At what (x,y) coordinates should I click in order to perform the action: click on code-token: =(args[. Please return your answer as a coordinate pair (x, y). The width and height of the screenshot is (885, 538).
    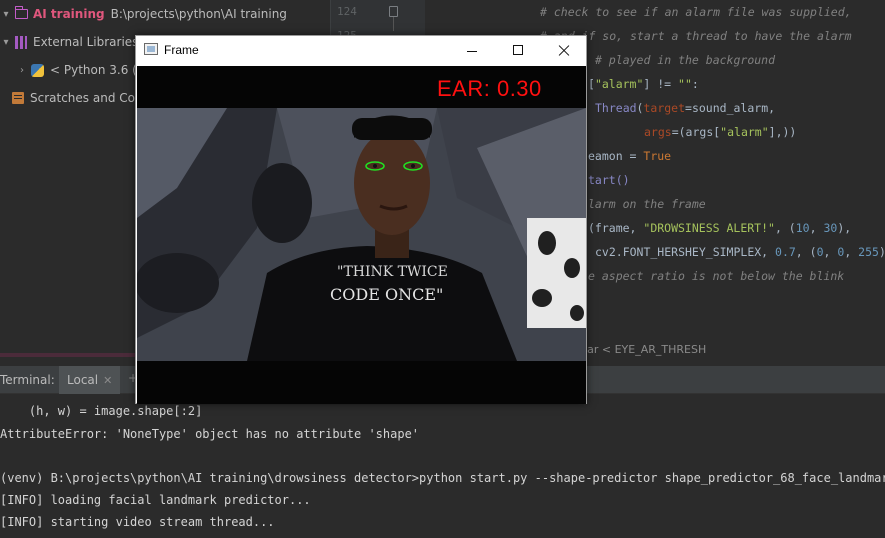
    Looking at the image, I should click on (696, 132).